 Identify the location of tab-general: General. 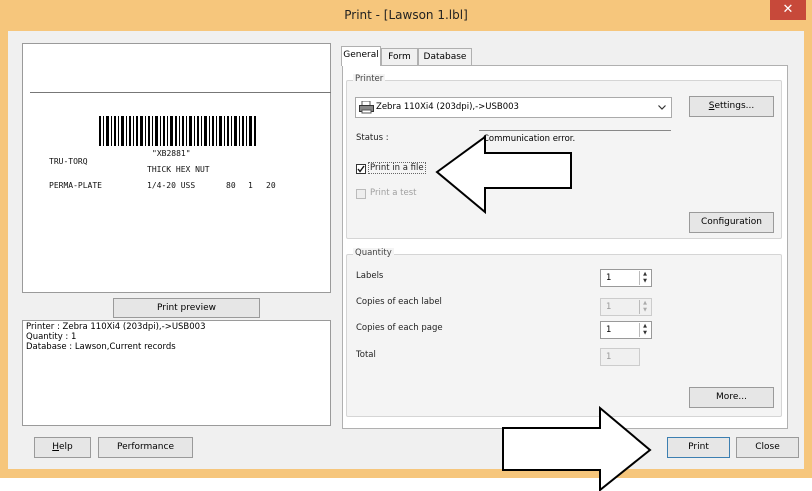
(361, 56).